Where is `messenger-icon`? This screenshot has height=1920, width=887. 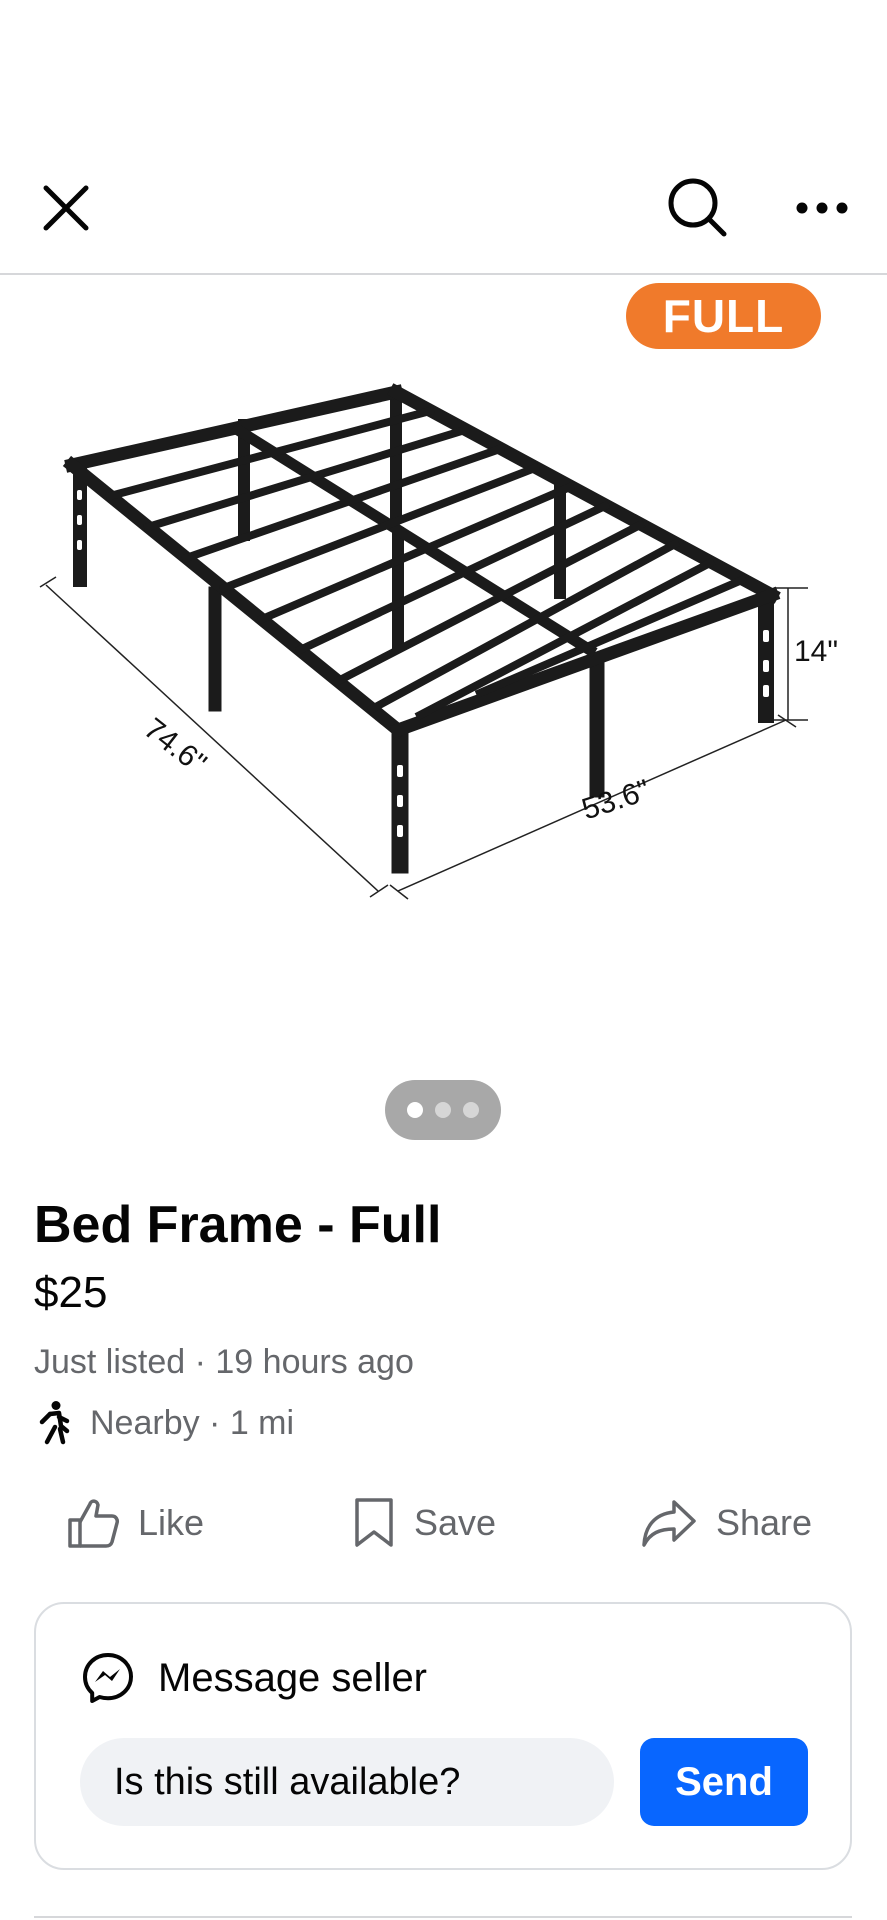
messenger-icon is located at coordinates (108, 1678).